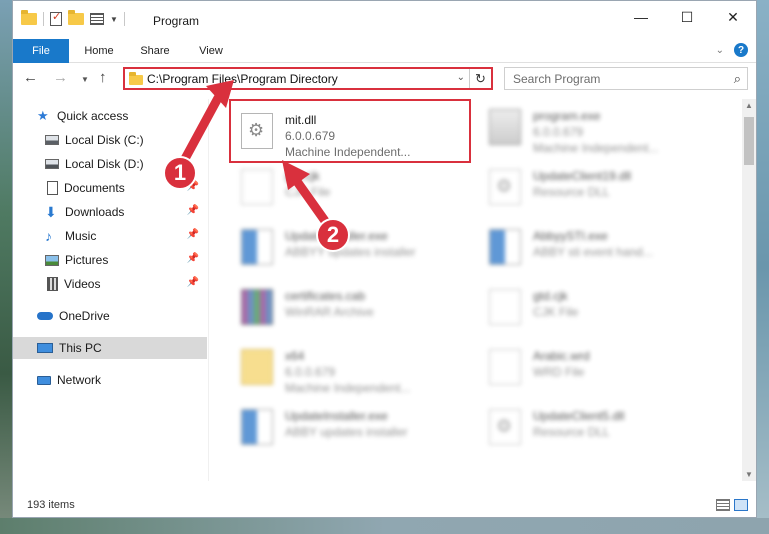 Image resolution: width=769 pixels, height=534 pixels. Describe the element at coordinates (104, 164) in the screenshot. I see `sidebar-item-label: Local Disk (D:)` at that location.